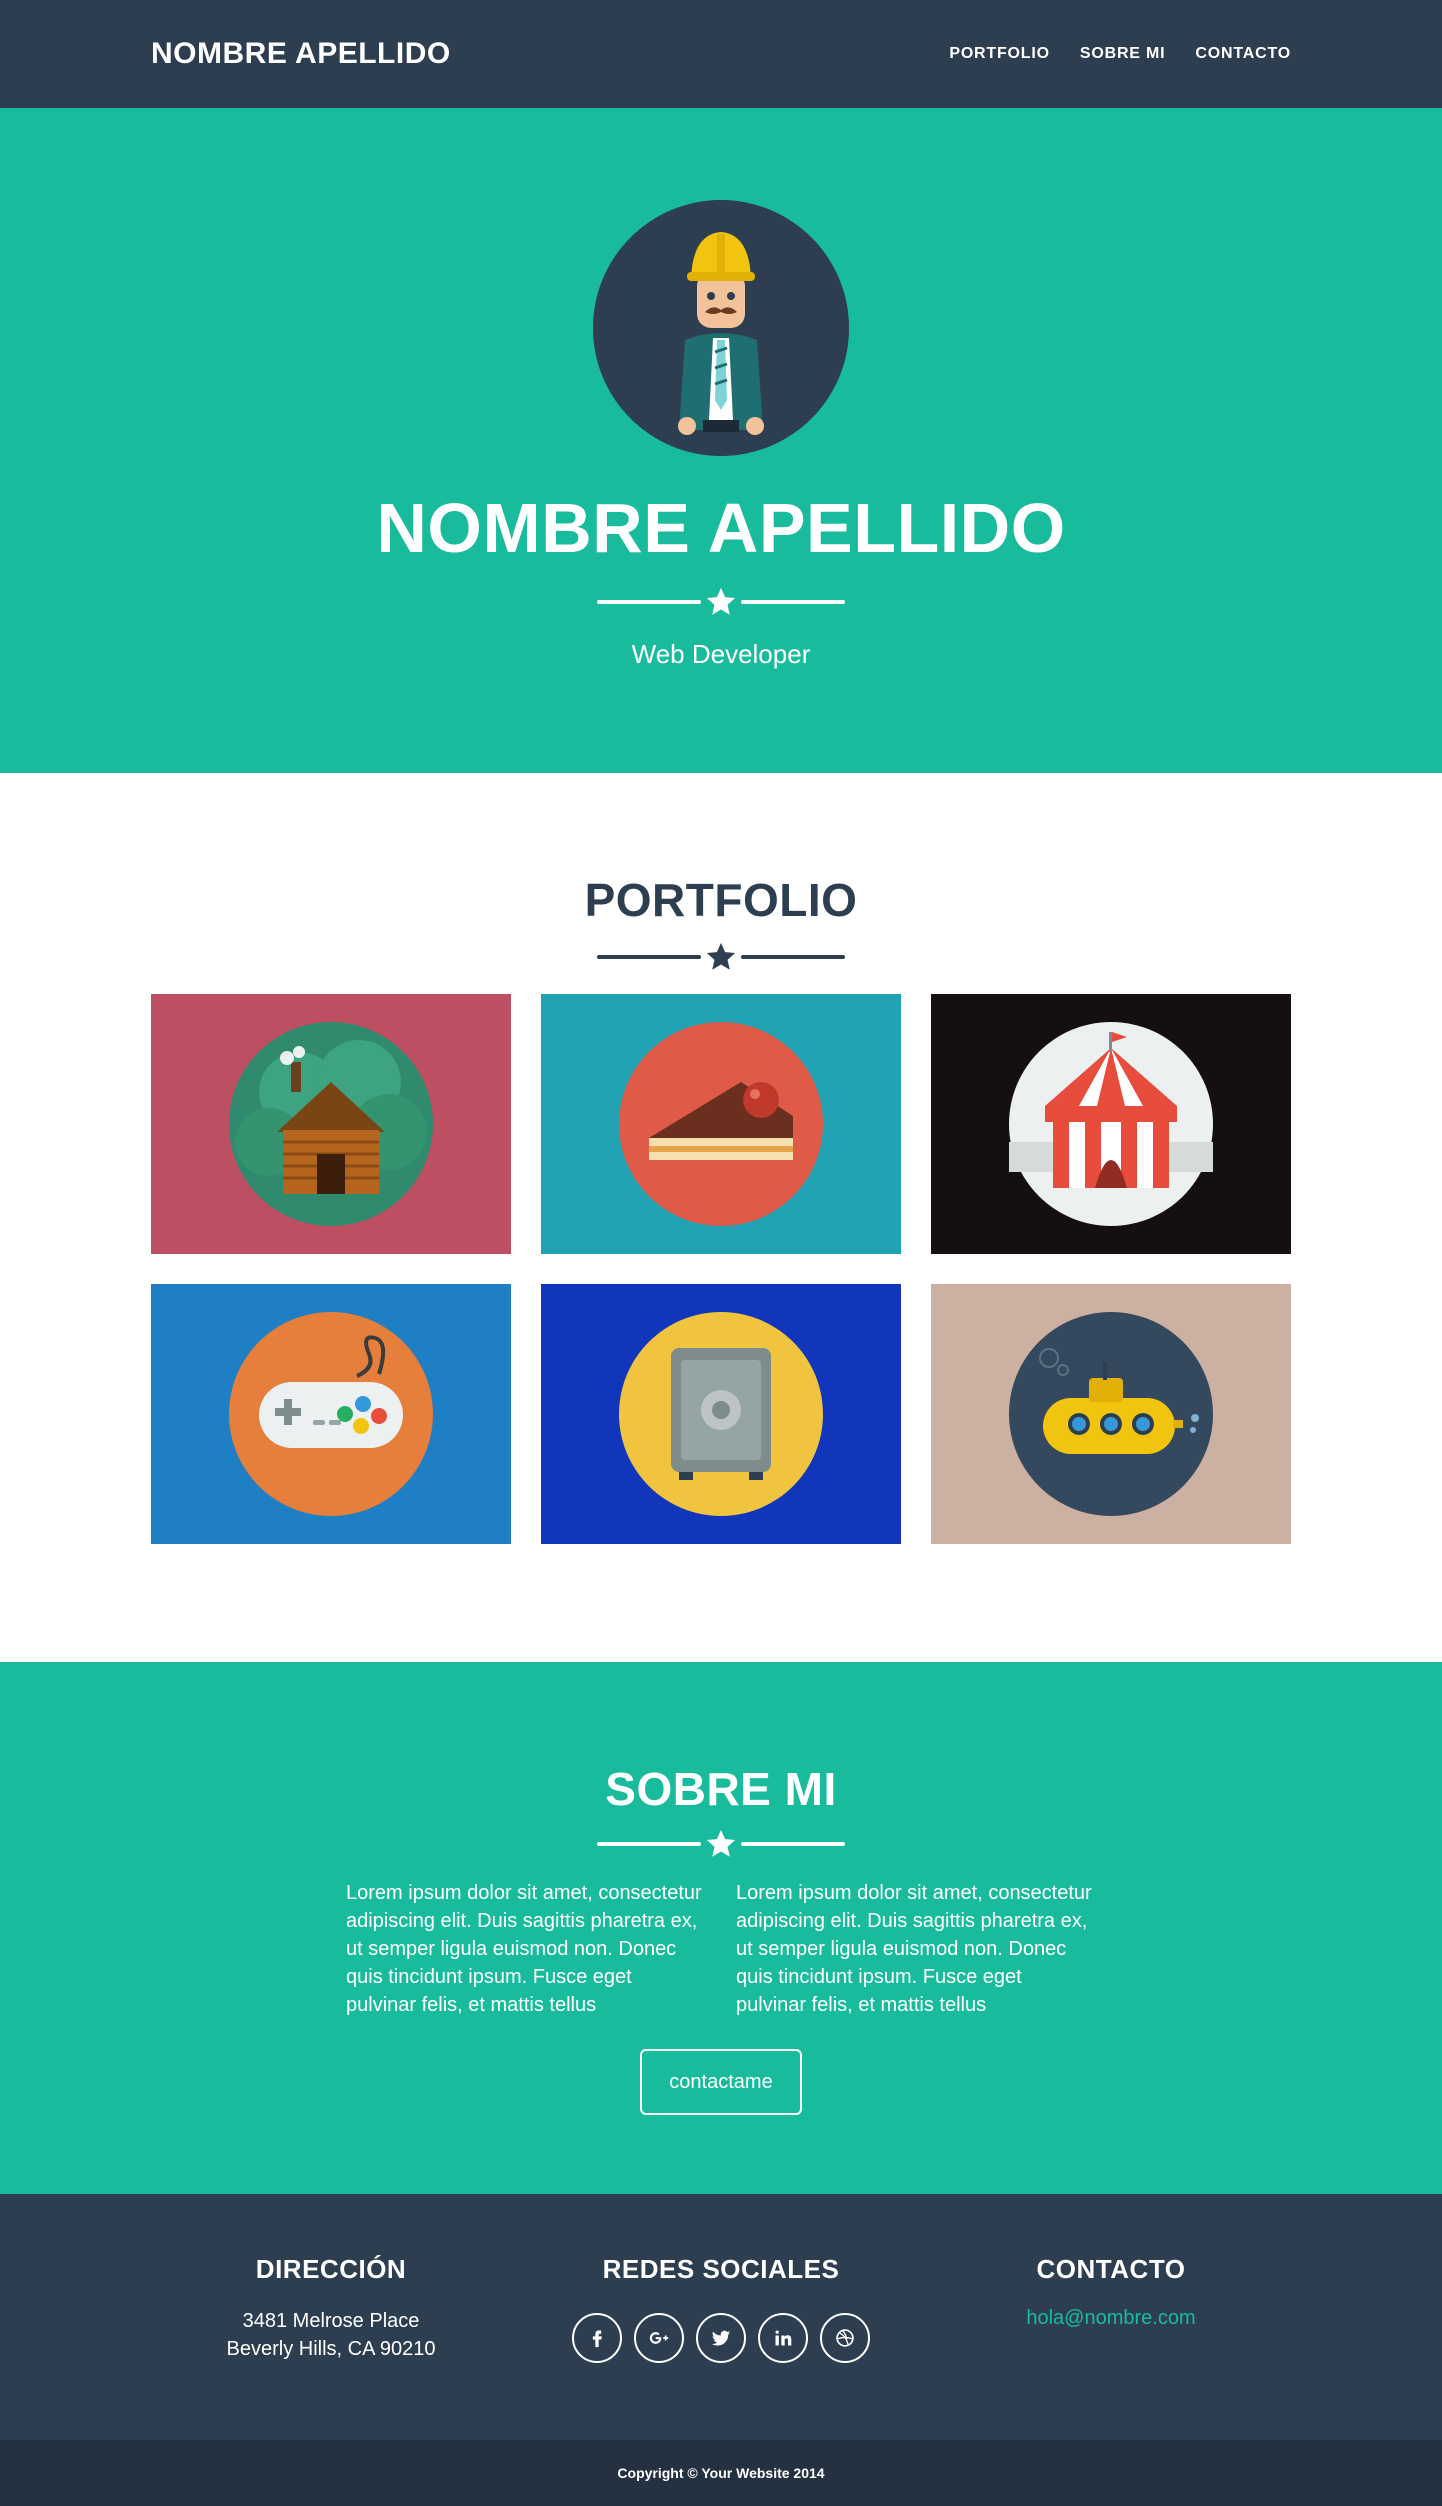 The width and height of the screenshot is (1442, 2506). What do you see at coordinates (721, 2473) in the screenshot?
I see `copyright-bar: Copyright © Your Website 2014` at bounding box center [721, 2473].